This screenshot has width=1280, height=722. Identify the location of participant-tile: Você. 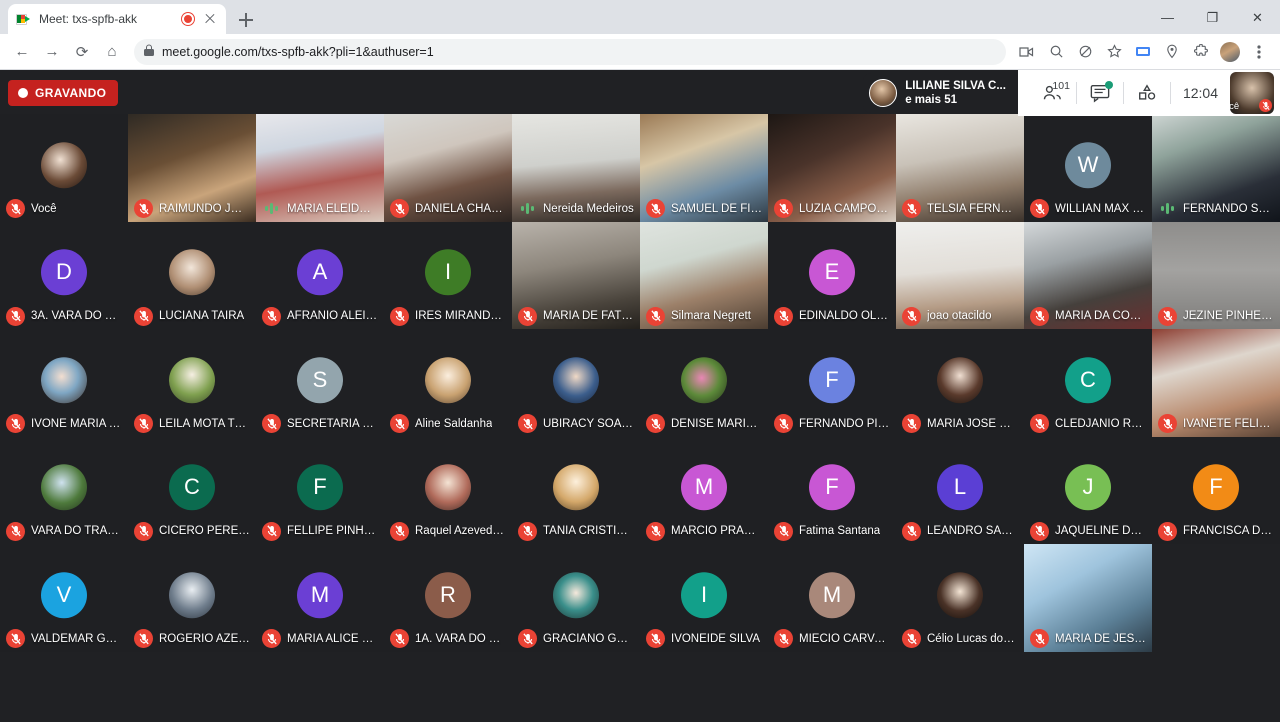
(64, 168).